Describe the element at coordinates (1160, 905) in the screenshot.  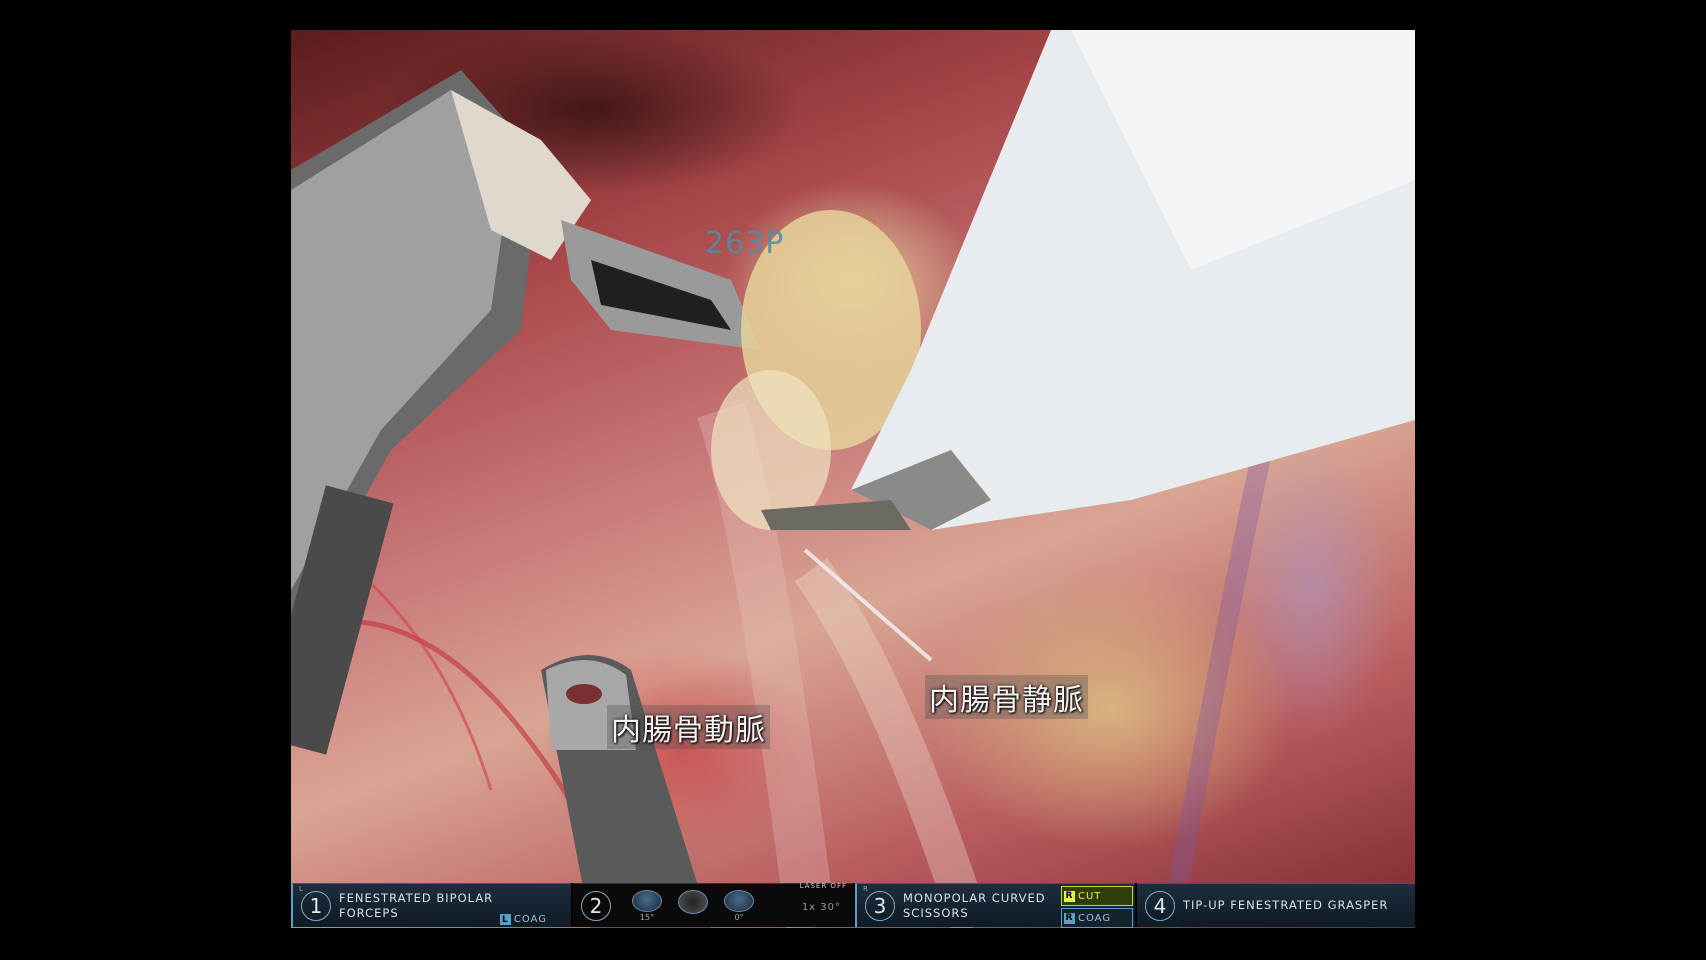
I see `arm-number: 4` at that location.